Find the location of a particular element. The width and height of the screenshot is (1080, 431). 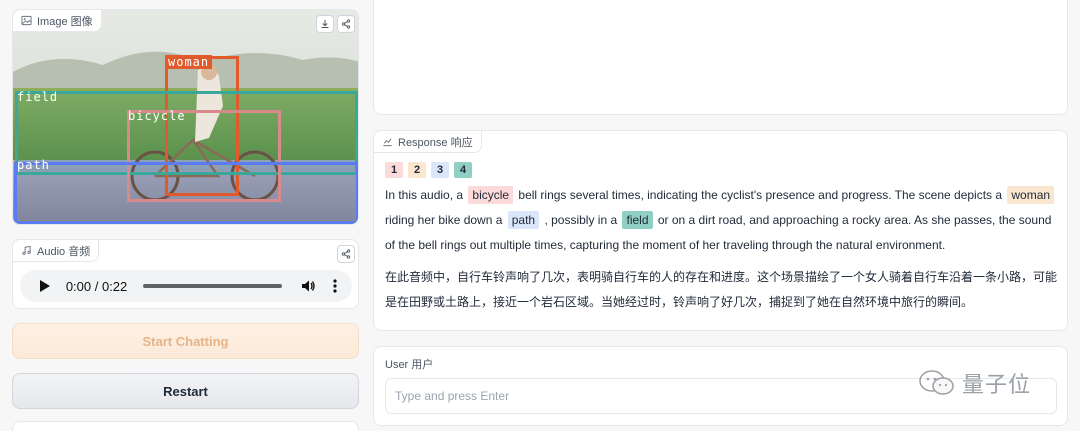

play-icon is located at coordinates (44, 286).